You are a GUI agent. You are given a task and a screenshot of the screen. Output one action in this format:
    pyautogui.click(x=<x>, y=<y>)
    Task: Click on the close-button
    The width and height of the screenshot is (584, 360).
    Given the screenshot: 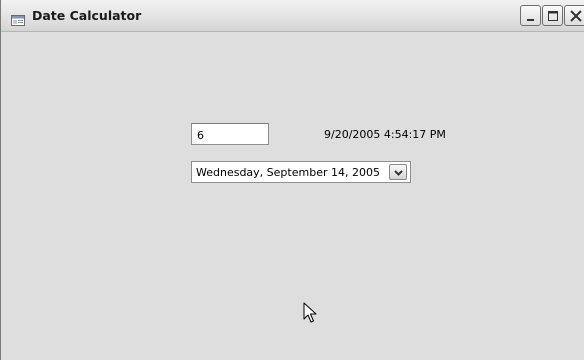 What is the action you would take?
    pyautogui.click(x=574, y=15)
    